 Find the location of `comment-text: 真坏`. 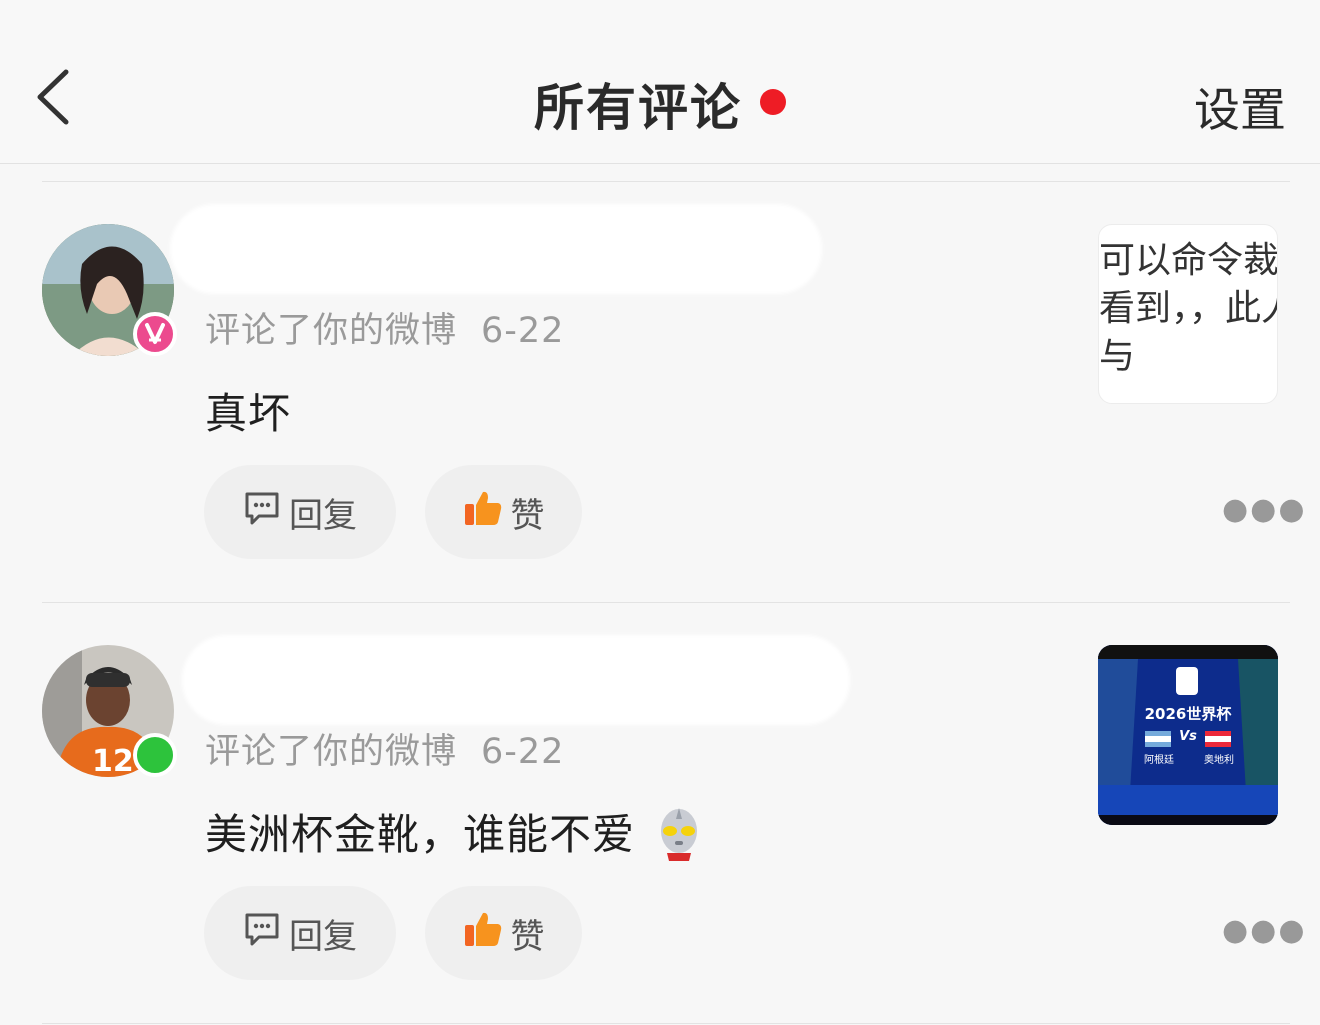

comment-text: 真坏 is located at coordinates (248, 413).